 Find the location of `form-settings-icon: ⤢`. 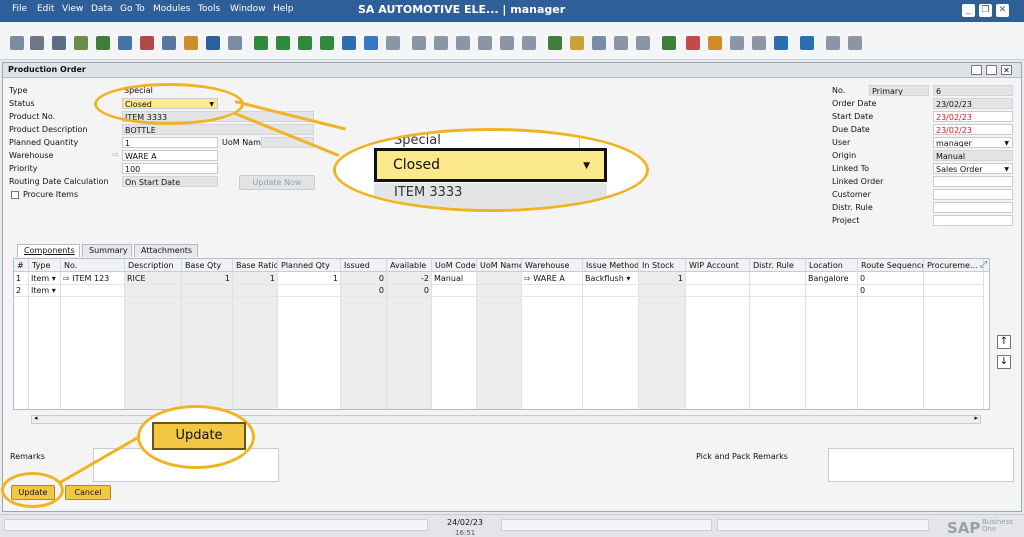

form-settings-icon: ⤢ is located at coordinates (983, 265).